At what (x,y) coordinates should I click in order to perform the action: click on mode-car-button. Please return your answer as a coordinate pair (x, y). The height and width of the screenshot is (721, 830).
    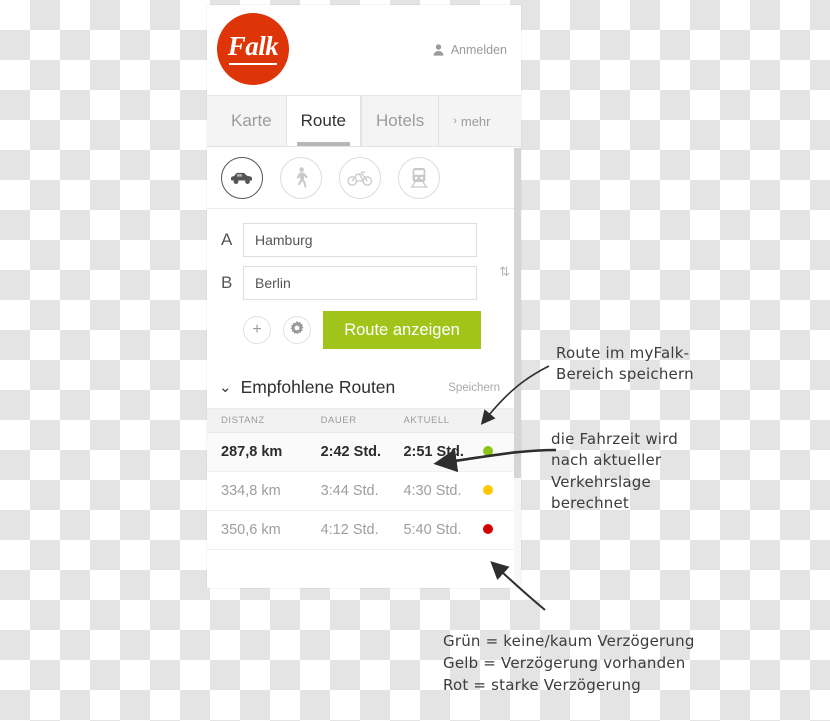
    Looking at the image, I should click on (242, 177).